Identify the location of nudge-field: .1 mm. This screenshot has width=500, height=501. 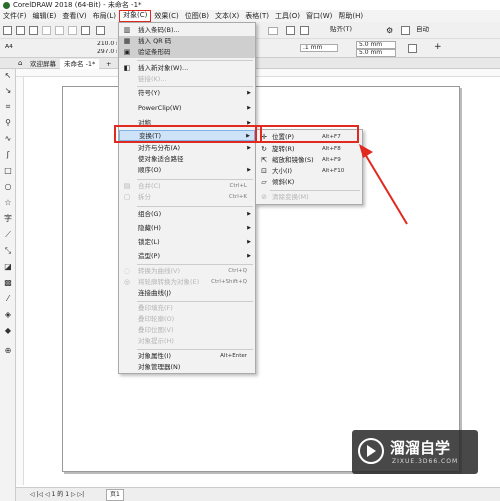
(319, 48).